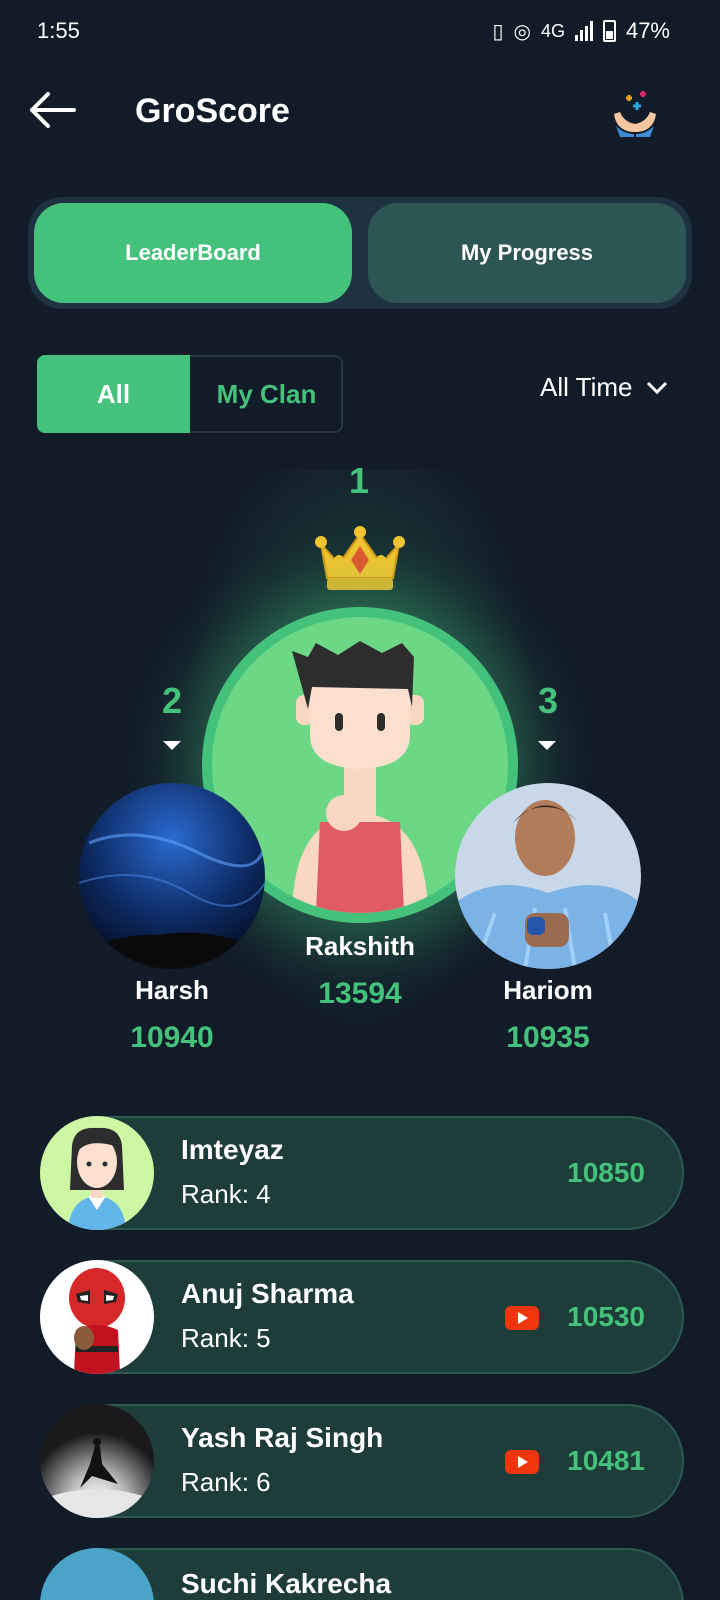 The height and width of the screenshot is (1600, 720). I want to click on status-icons: ▯ ◎ 4G 47%, so click(581, 31).